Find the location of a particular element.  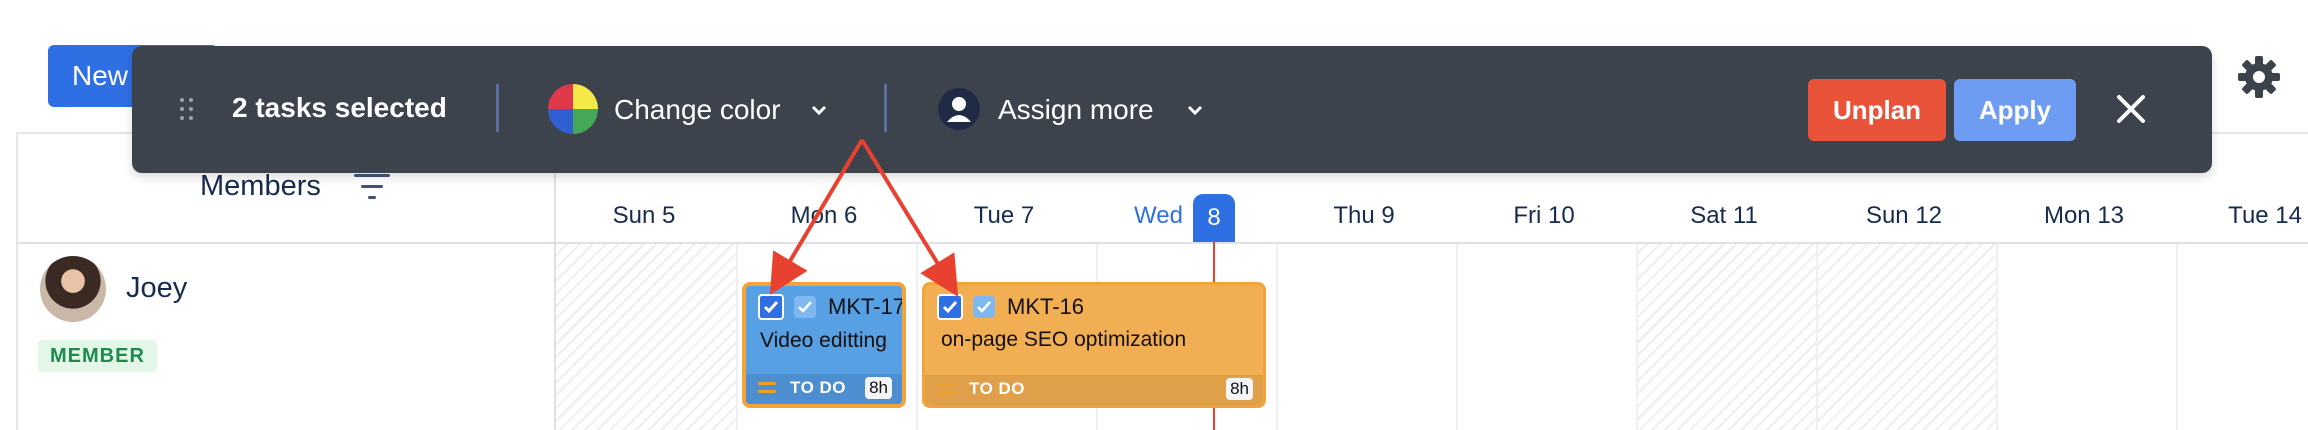

day-header-tue-14: Tue 14 is located at coordinates (2265, 215).